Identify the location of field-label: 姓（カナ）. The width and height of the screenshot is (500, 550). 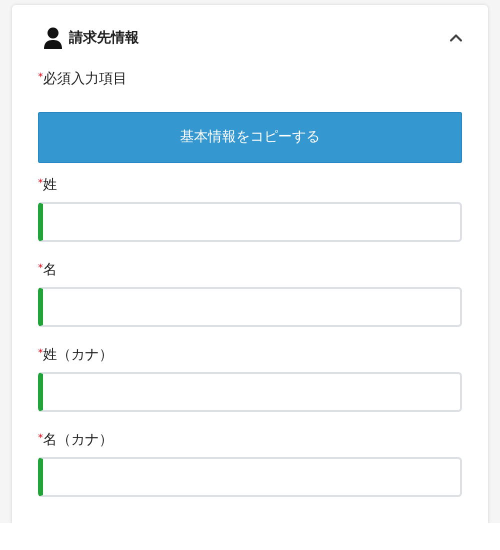
(78, 355).